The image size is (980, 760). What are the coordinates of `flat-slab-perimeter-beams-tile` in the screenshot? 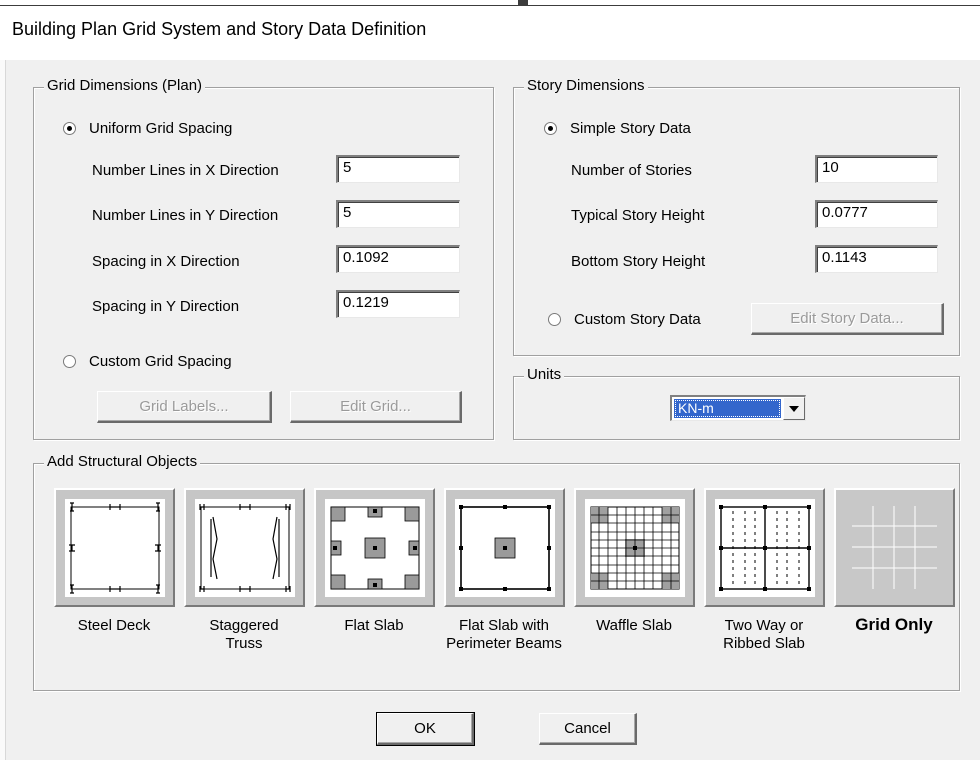 It's located at (504, 547).